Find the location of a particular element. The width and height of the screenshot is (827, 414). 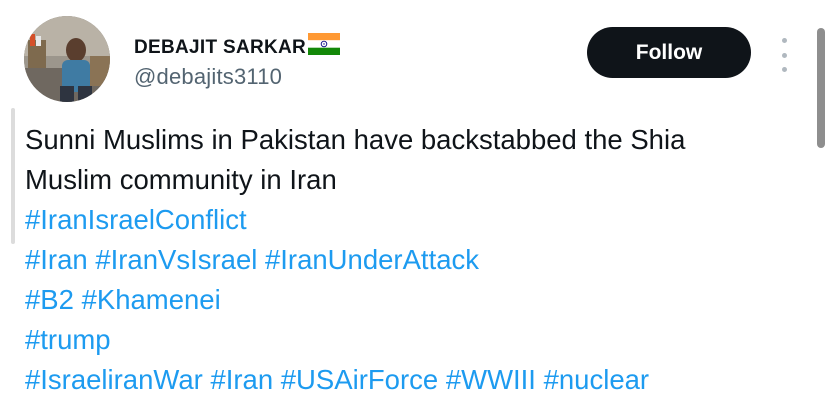

hashtag-link: #IranVsIsrael is located at coordinates (176, 259).